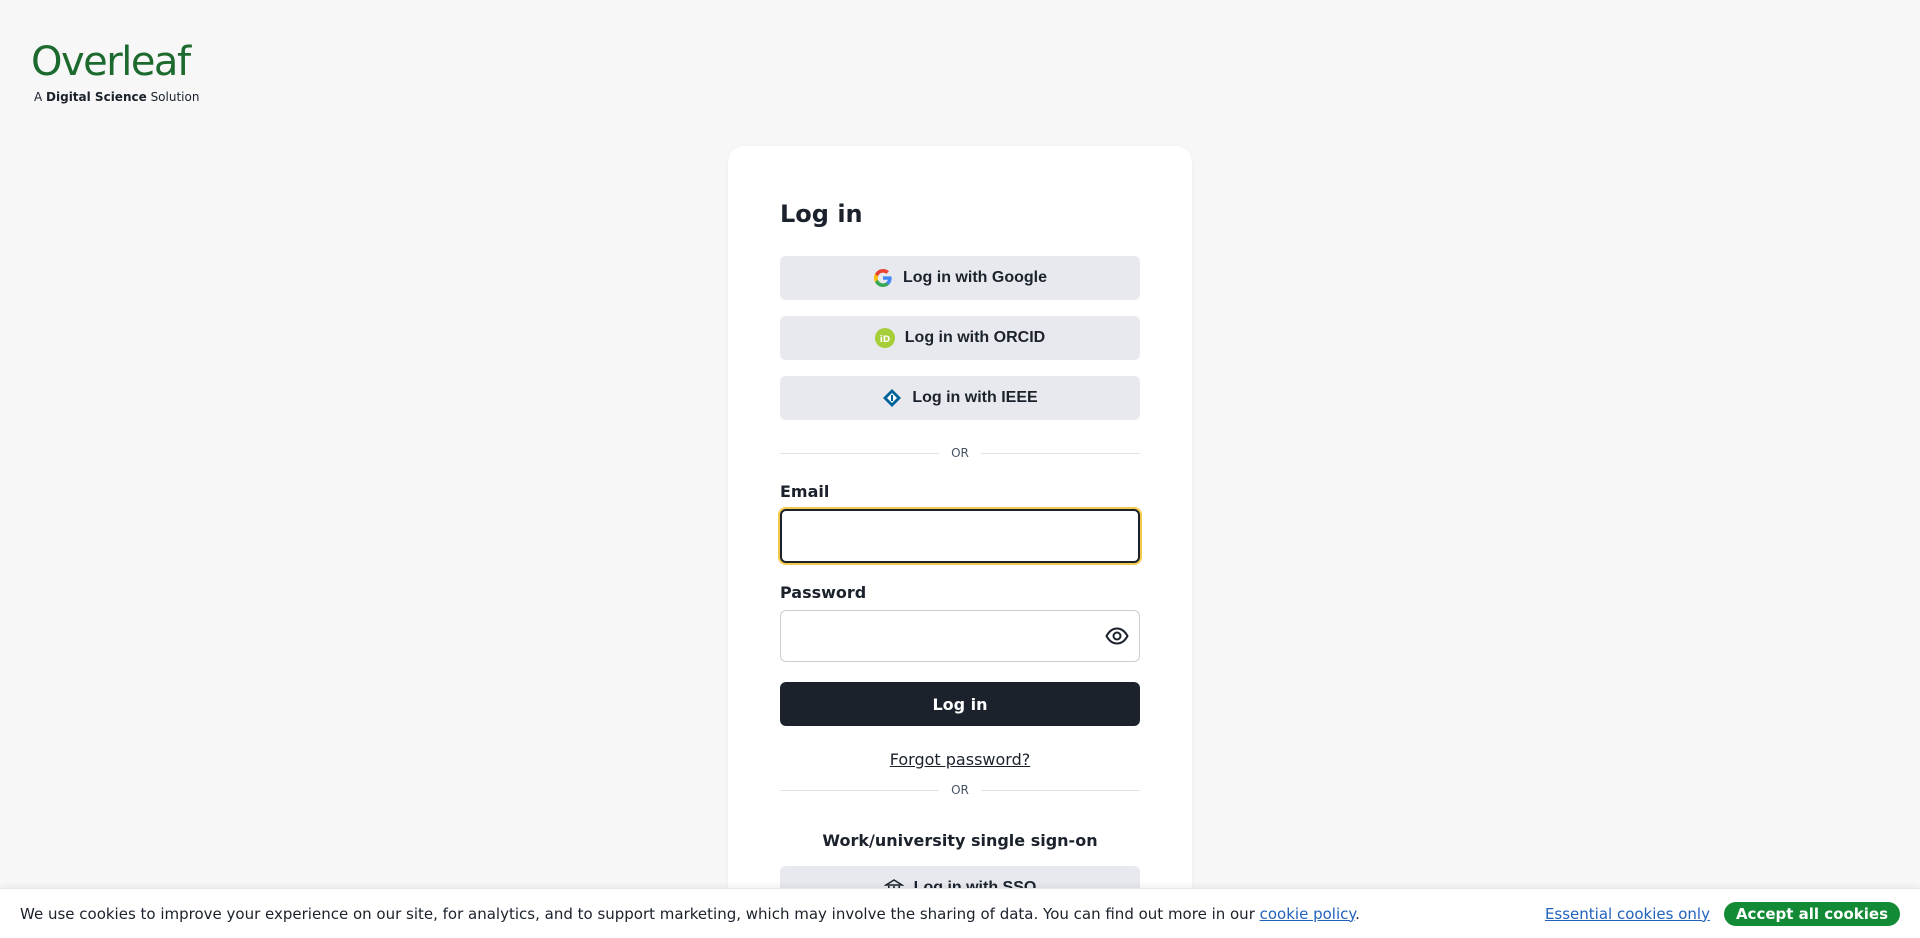  I want to click on or-divider: OR, so click(960, 453).